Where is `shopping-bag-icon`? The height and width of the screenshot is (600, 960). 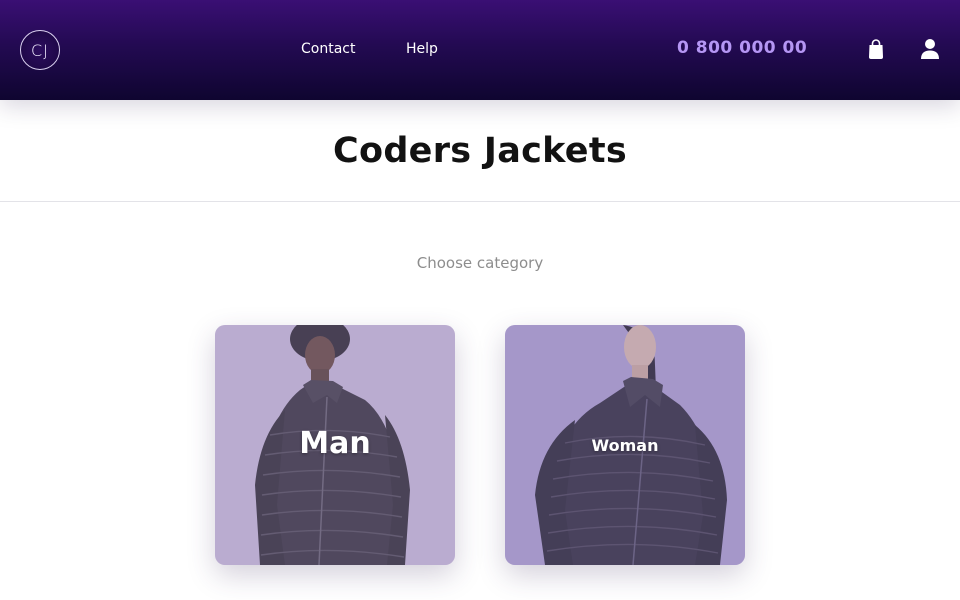 shopping-bag-icon is located at coordinates (876, 49).